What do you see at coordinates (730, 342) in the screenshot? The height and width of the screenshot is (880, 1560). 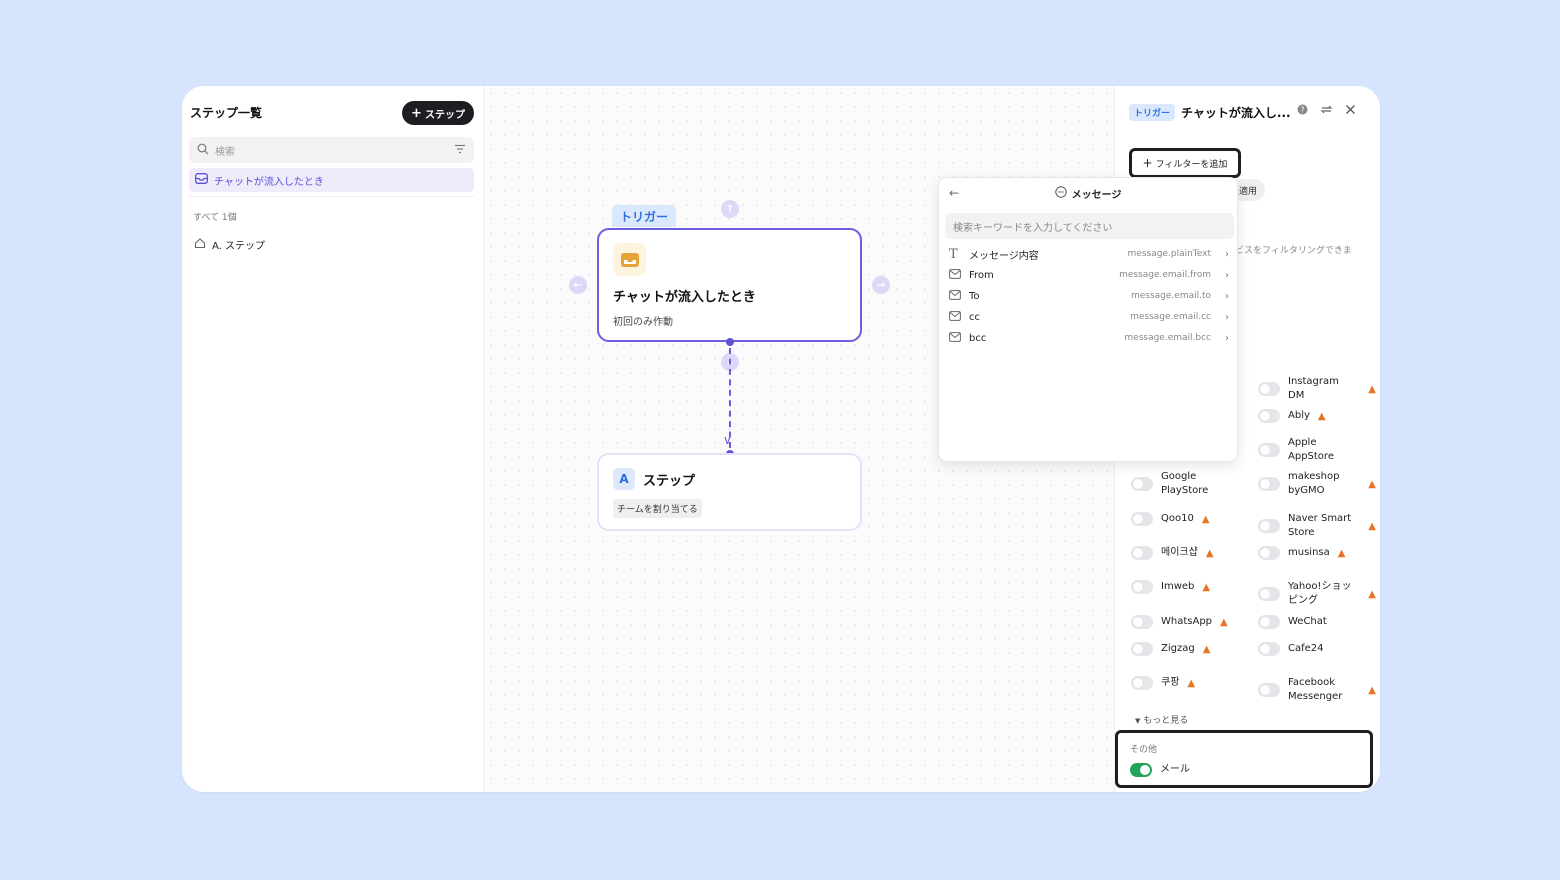 I see `connector-dot` at bounding box center [730, 342].